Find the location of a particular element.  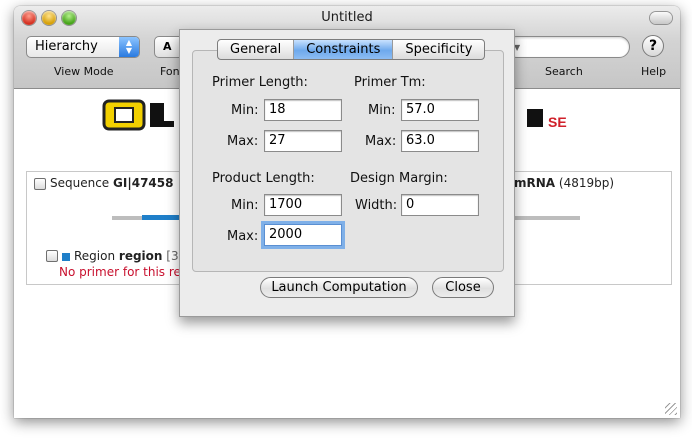

help-button: ? is located at coordinates (653, 46).